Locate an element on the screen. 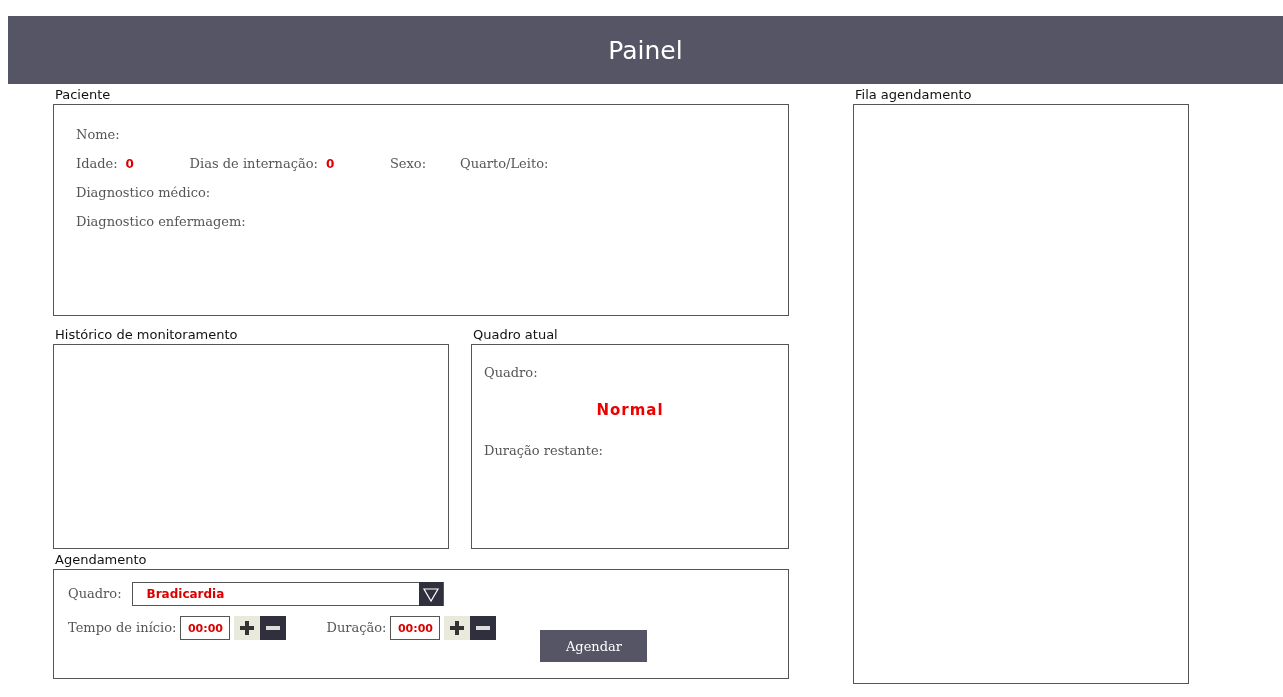 This screenshot has width=1283, height=697. section-title: Histórico de monitoramento is located at coordinates (147, 335).